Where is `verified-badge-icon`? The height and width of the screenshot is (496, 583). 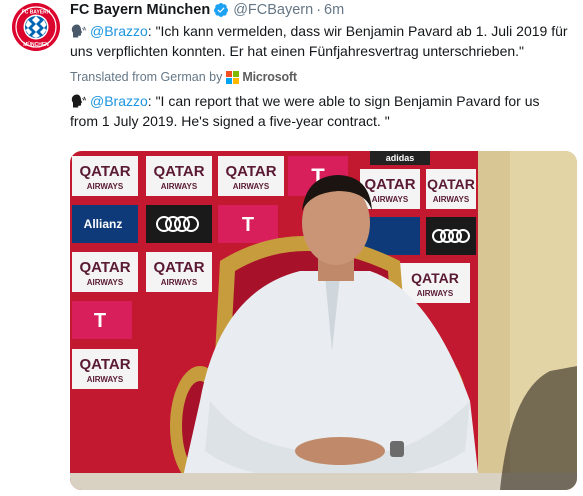 verified-badge-icon is located at coordinates (221, 10).